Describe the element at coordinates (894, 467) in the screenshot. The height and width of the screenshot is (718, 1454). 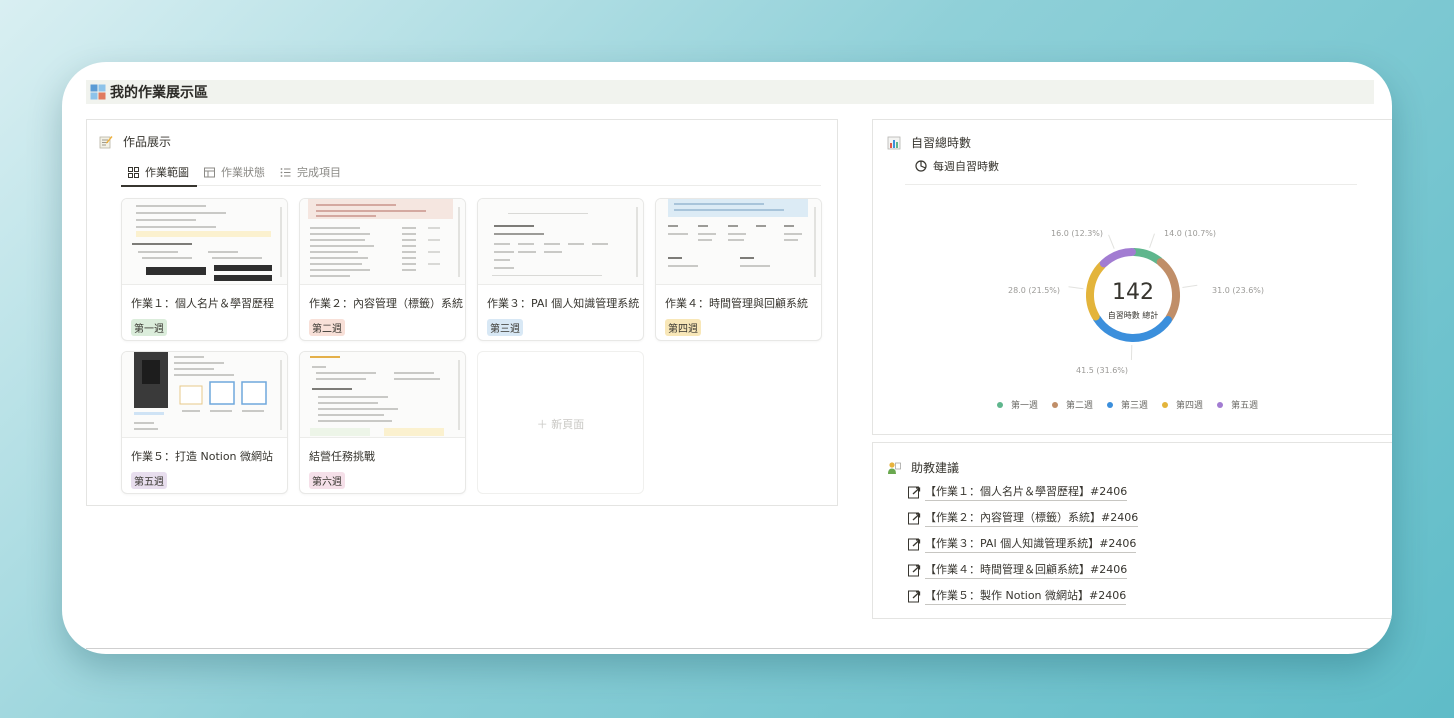
I see `teacher-icon` at that location.